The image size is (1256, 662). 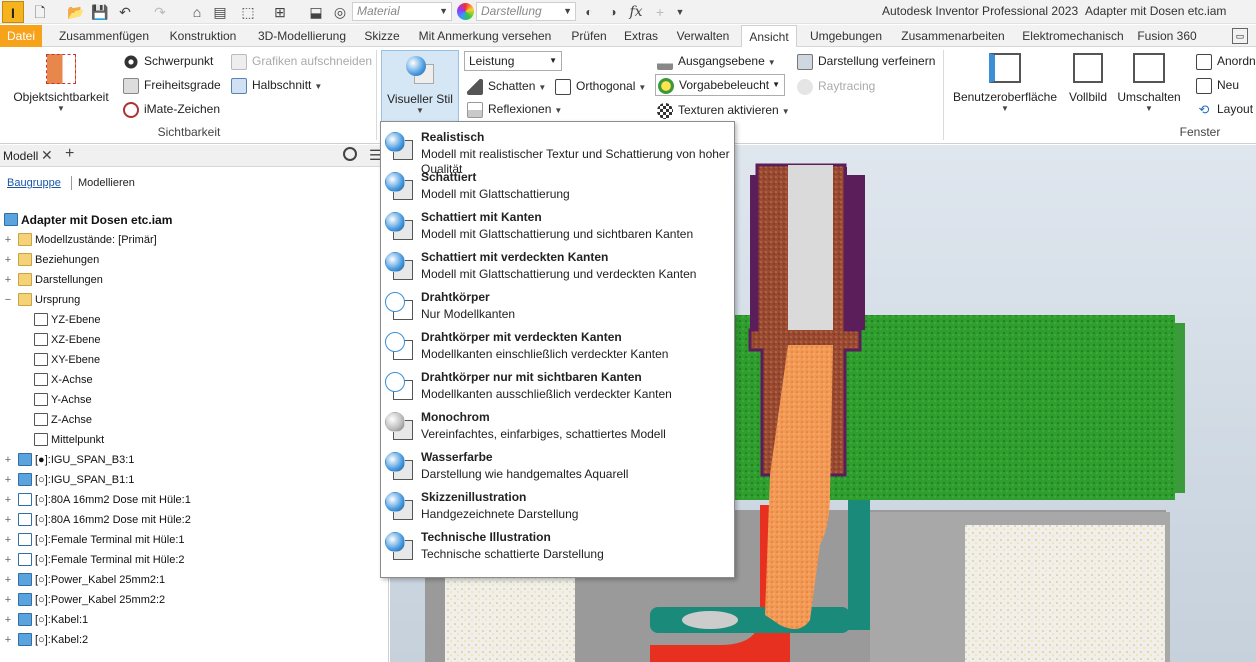 What do you see at coordinates (194, 220) in the screenshot?
I see `tree-item: Adapter mit Dosen etc.iam` at bounding box center [194, 220].